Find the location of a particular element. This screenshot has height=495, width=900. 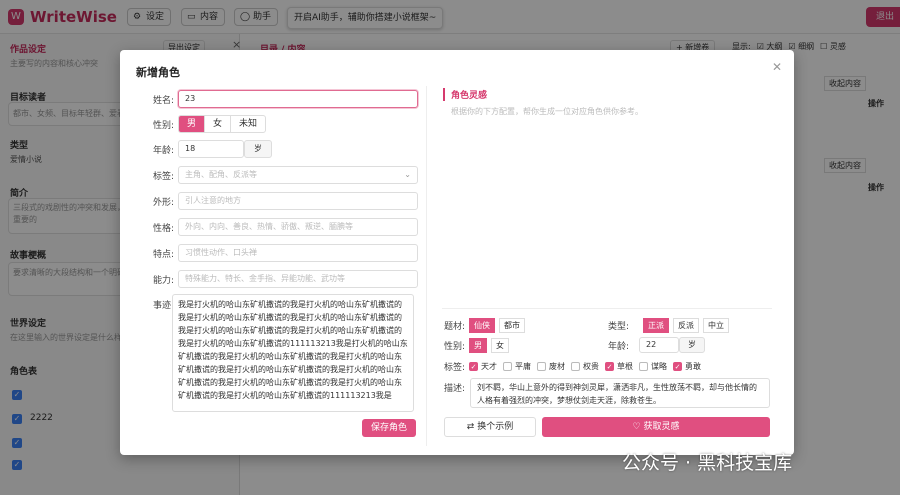

ability-row: 能力: 特殊能力、特长、金手指、异能功能、武功等 is located at coordinates (281, 279).